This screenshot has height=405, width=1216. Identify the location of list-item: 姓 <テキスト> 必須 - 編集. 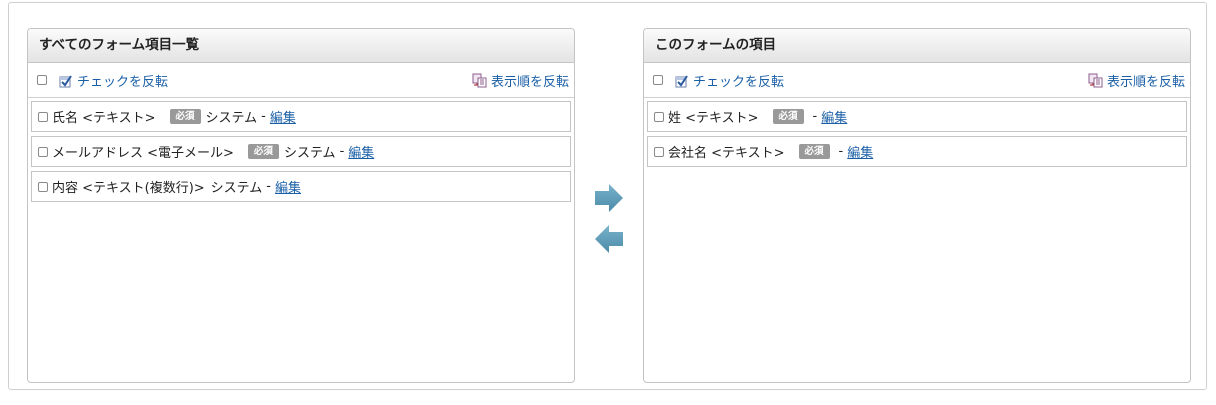
(917, 116).